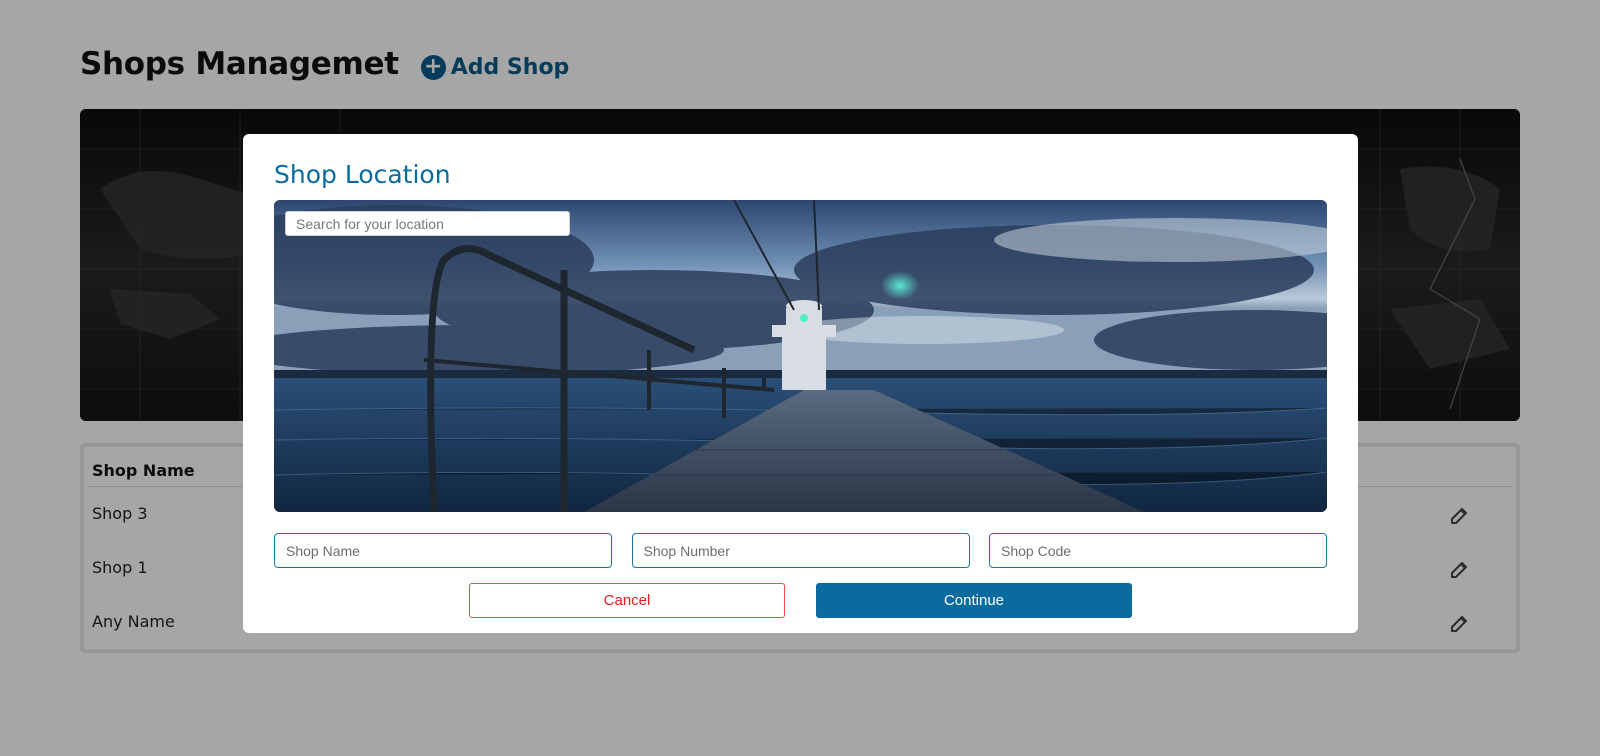  What do you see at coordinates (362, 174) in the screenshot?
I see `modal-title: Shop Location` at bounding box center [362, 174].